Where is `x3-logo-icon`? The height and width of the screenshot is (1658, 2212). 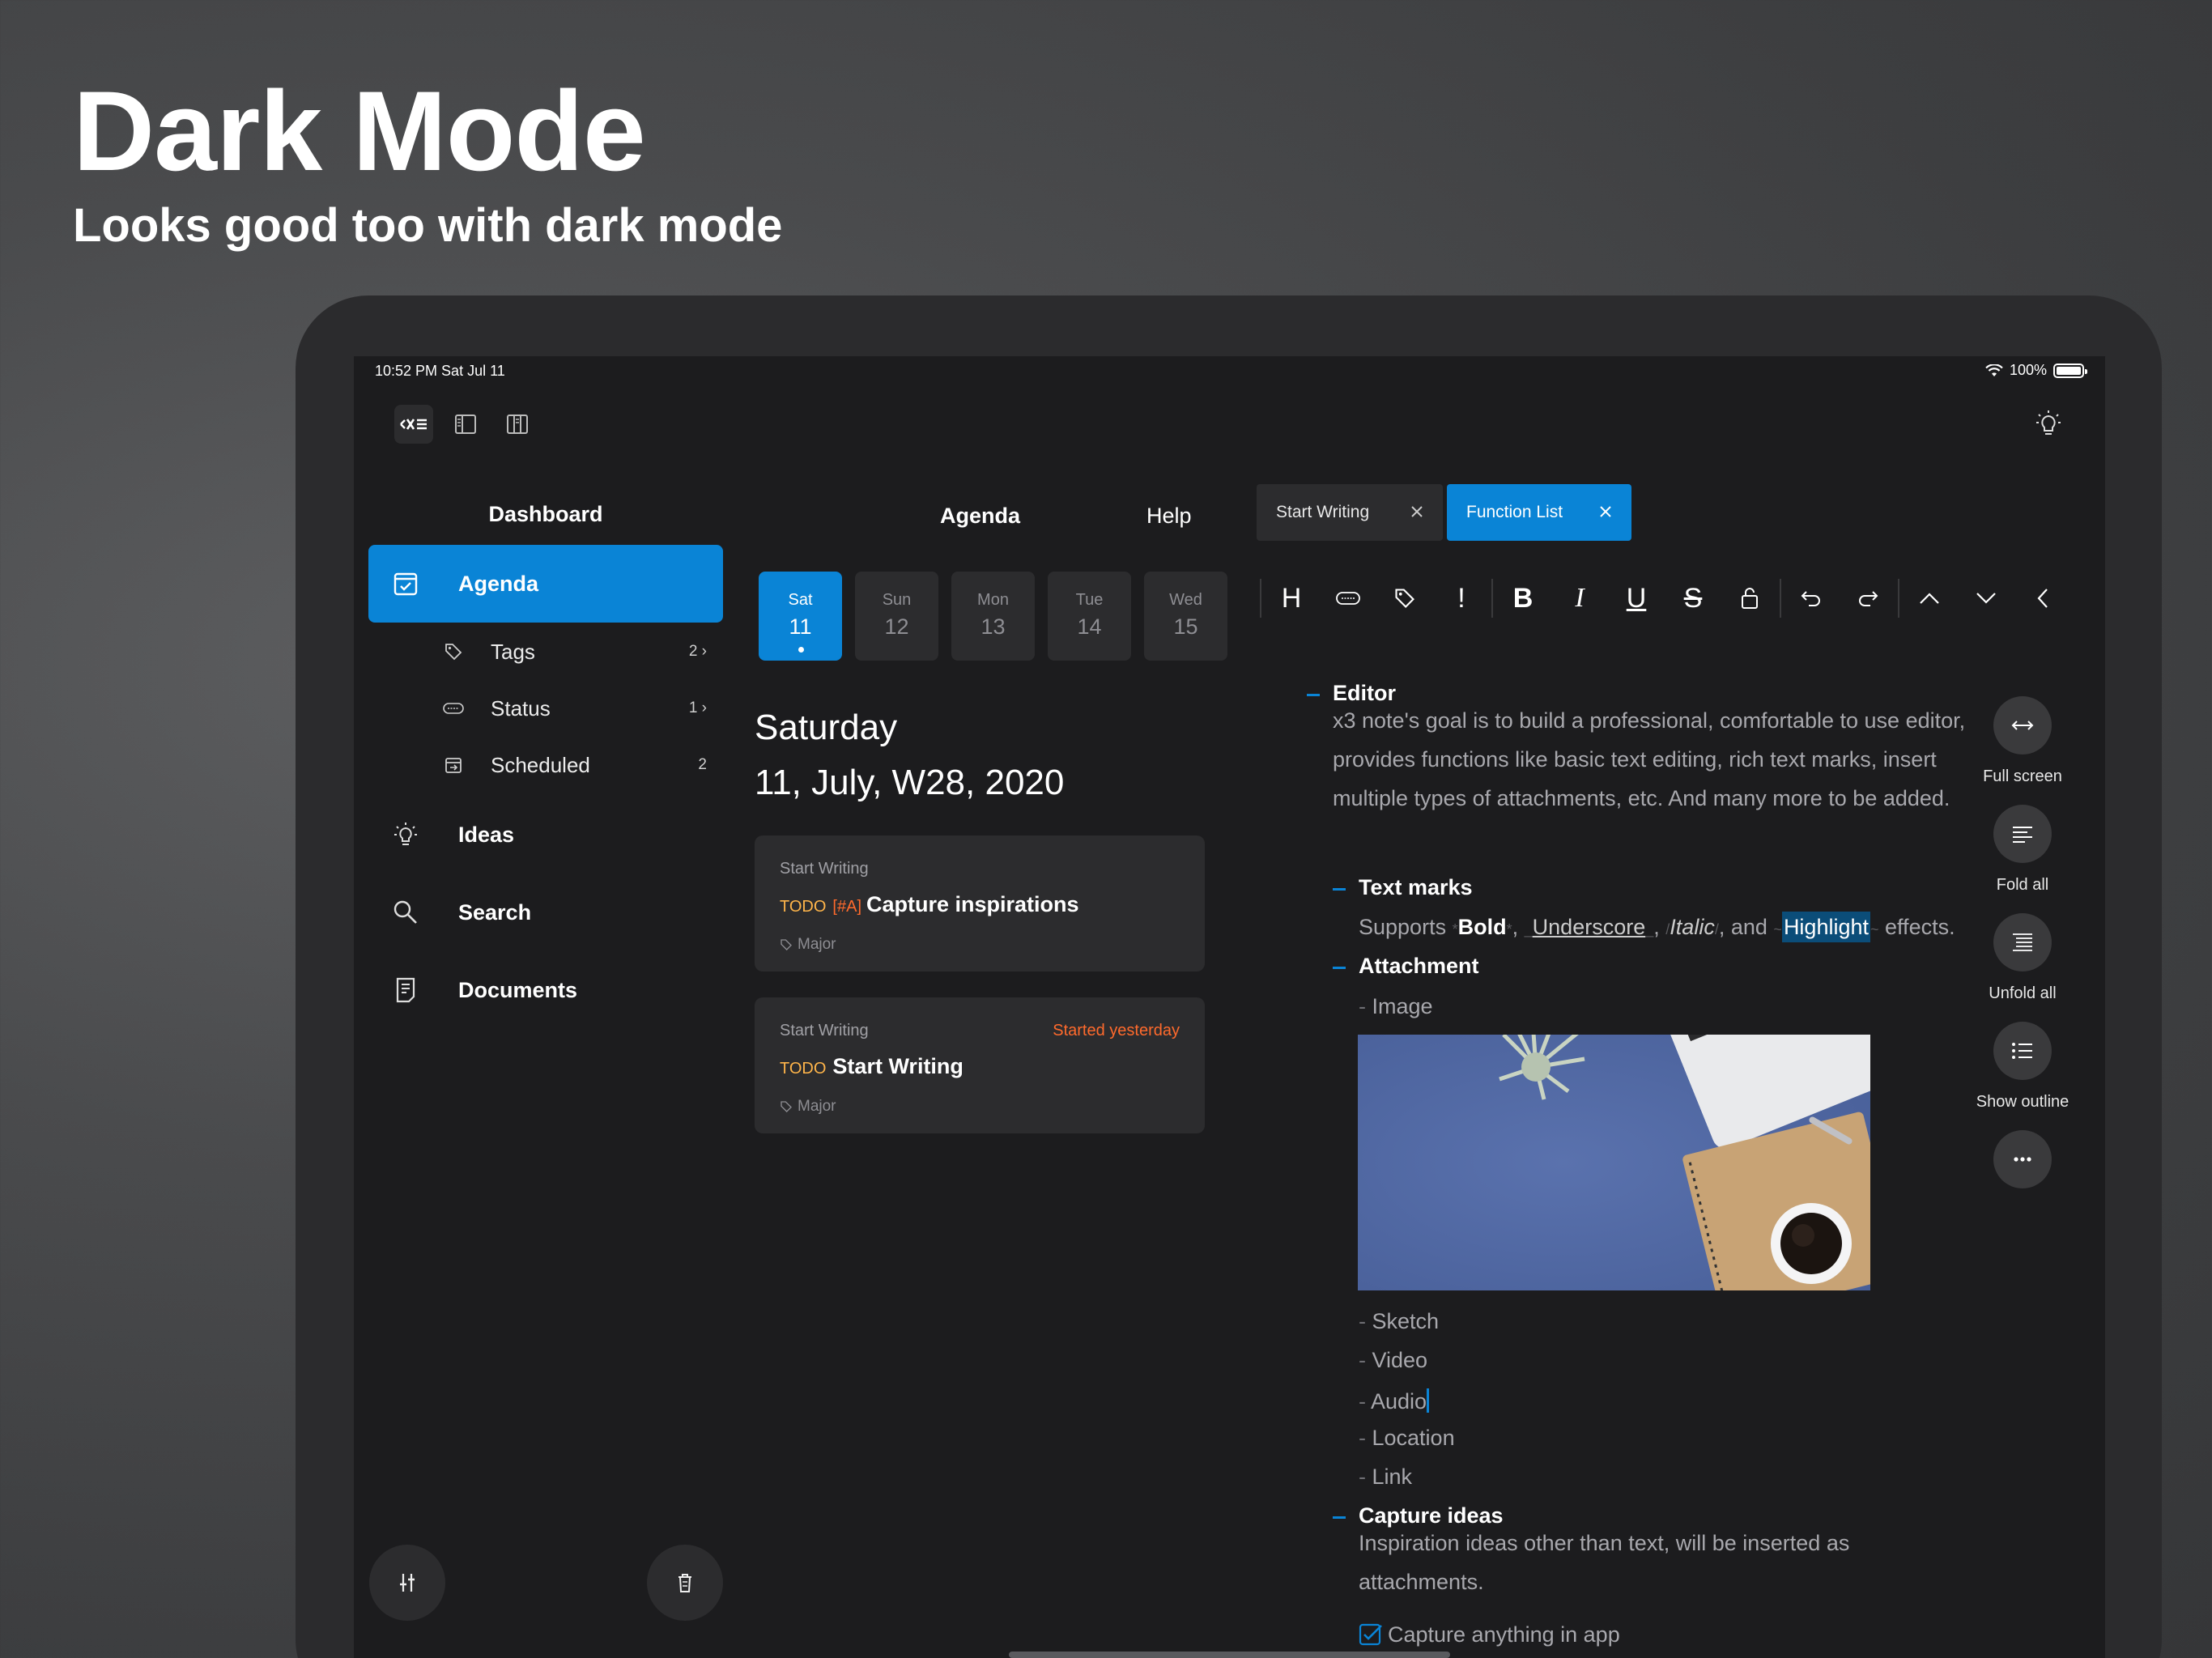 x3-logo-icon is located at coordinates (414, 424).